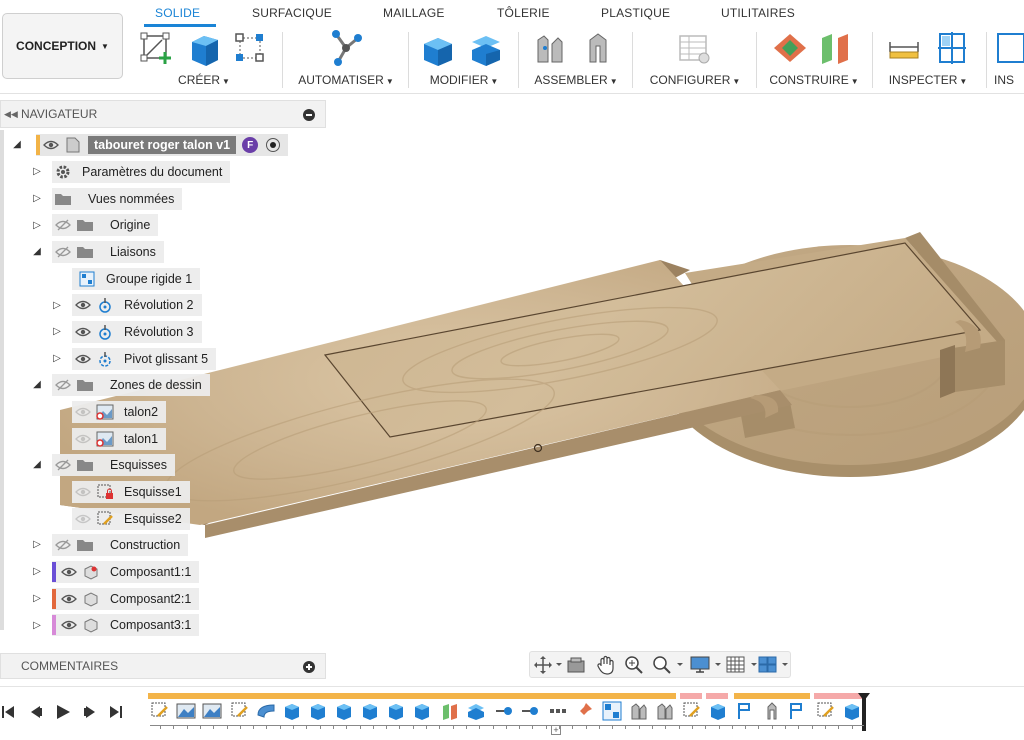  I want to click on tree-item-component-3: Composant3:1, so click(126, 625).